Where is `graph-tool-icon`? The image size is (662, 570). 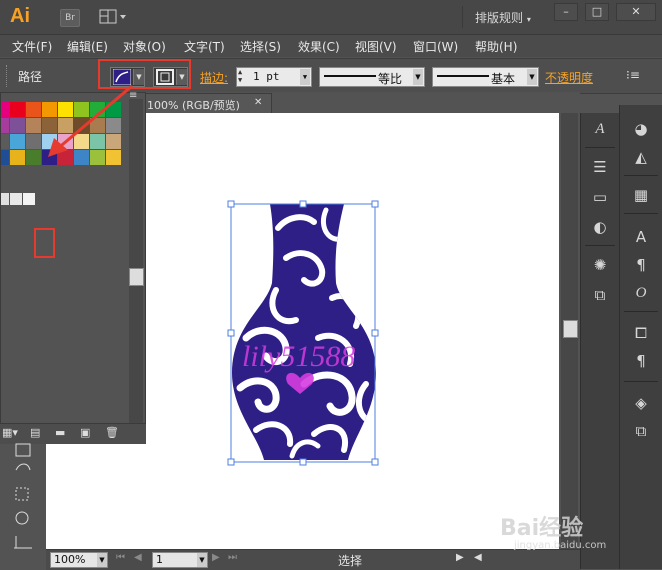
graph-tool-icon is located at coordinates (23, 542).